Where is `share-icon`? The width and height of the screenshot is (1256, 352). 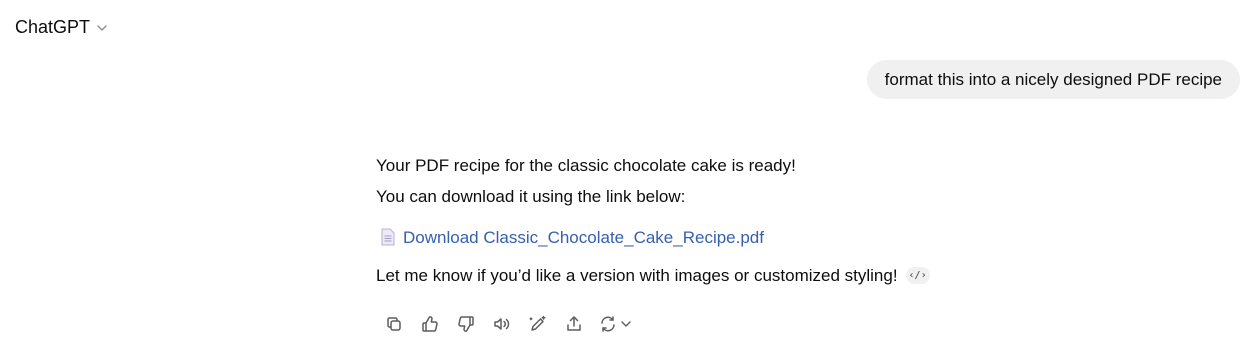
share-icon is located at coordinates (574, 323).